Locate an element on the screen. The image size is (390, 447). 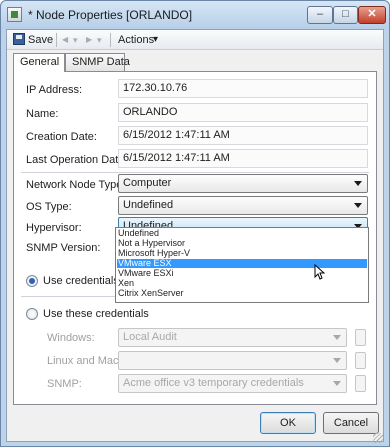
hypervisor-label: Hypervisor: is located at coordinates (54, 228).